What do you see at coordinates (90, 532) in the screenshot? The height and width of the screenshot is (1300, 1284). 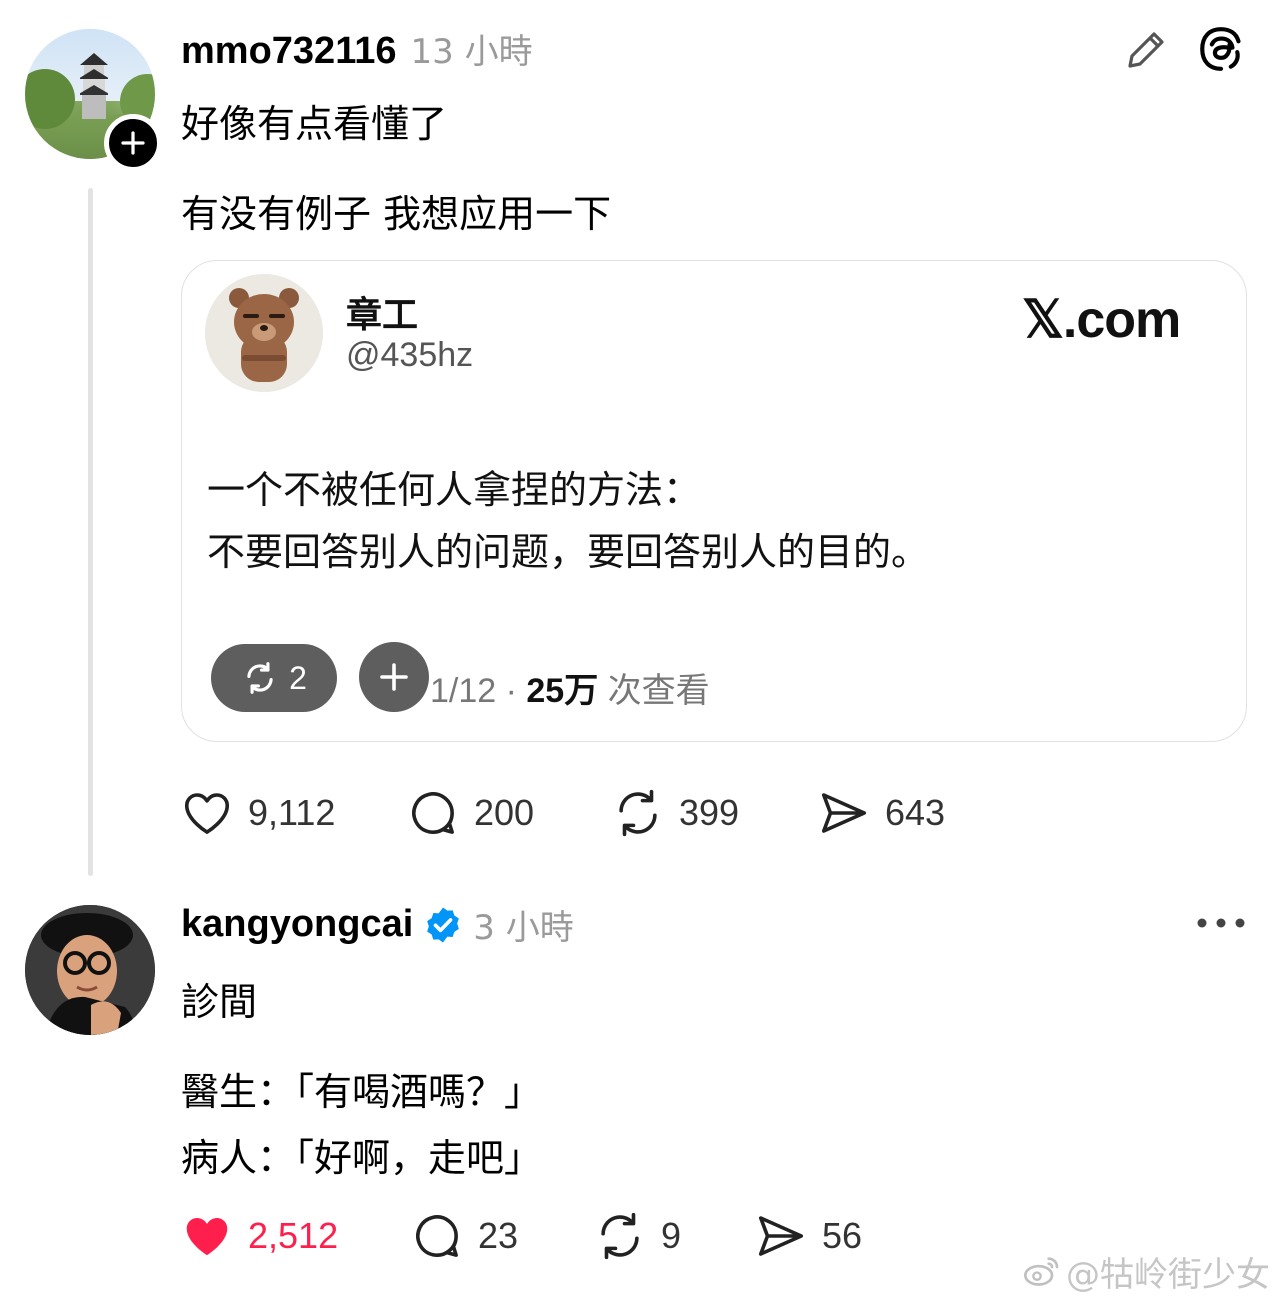 I see `thread-line` at bounding box center [90, 532].